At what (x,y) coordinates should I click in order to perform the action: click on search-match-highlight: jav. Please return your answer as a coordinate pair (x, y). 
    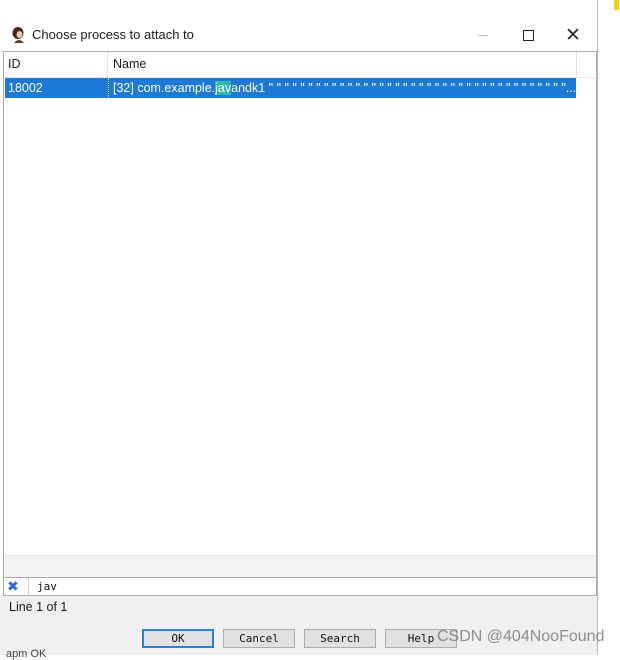
    Looking at the image, I should click on (223, 88).